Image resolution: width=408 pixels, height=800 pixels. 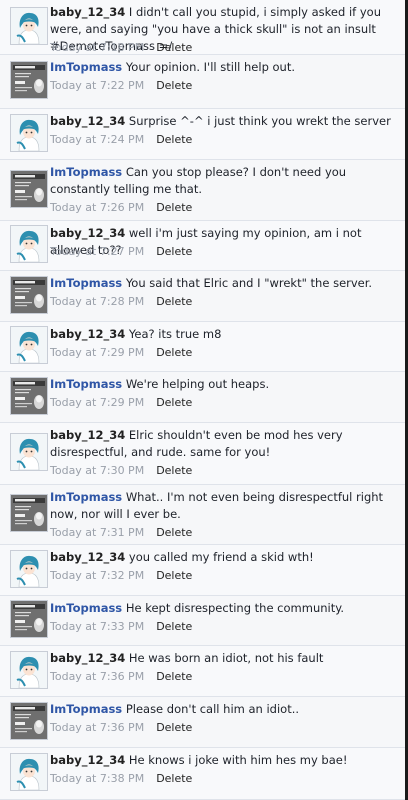 What do you see at coordinates (121, 140) in the screenshot?
I see `message-meta: Today at 7:24 PM Delete` at bounding box center [121, 140].